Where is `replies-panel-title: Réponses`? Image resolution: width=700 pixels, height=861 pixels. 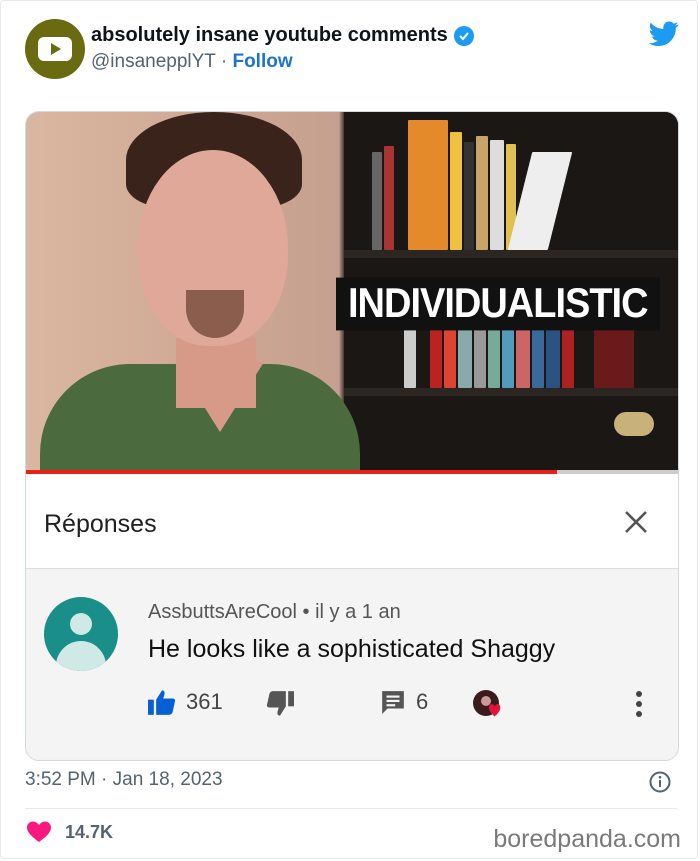
replies-panel-title: Réponses is located at coordinates (100, 524).